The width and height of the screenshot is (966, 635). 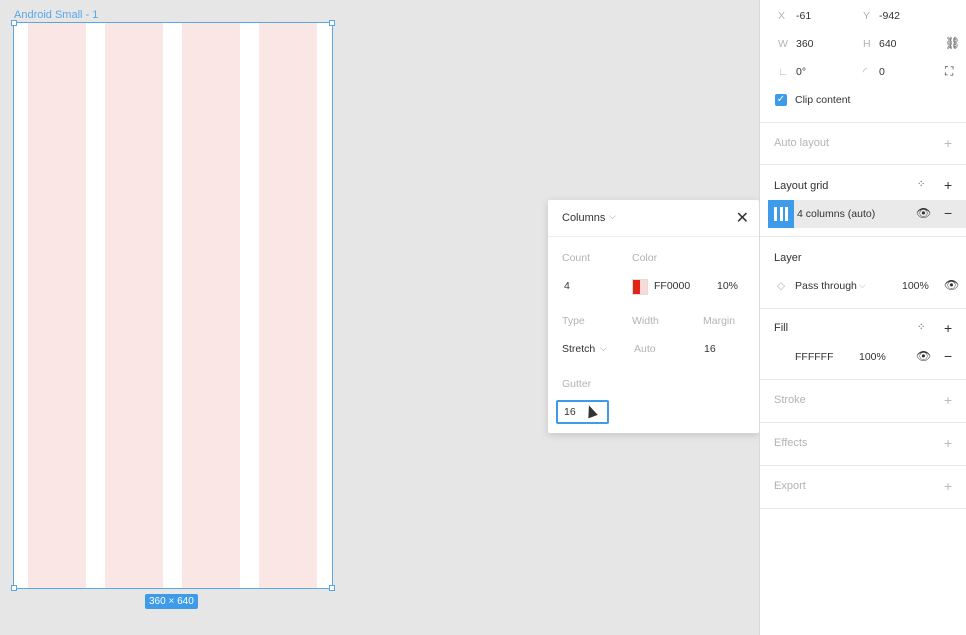 I want to click on add-stroke-icon: +, so click(x=948, y=400).